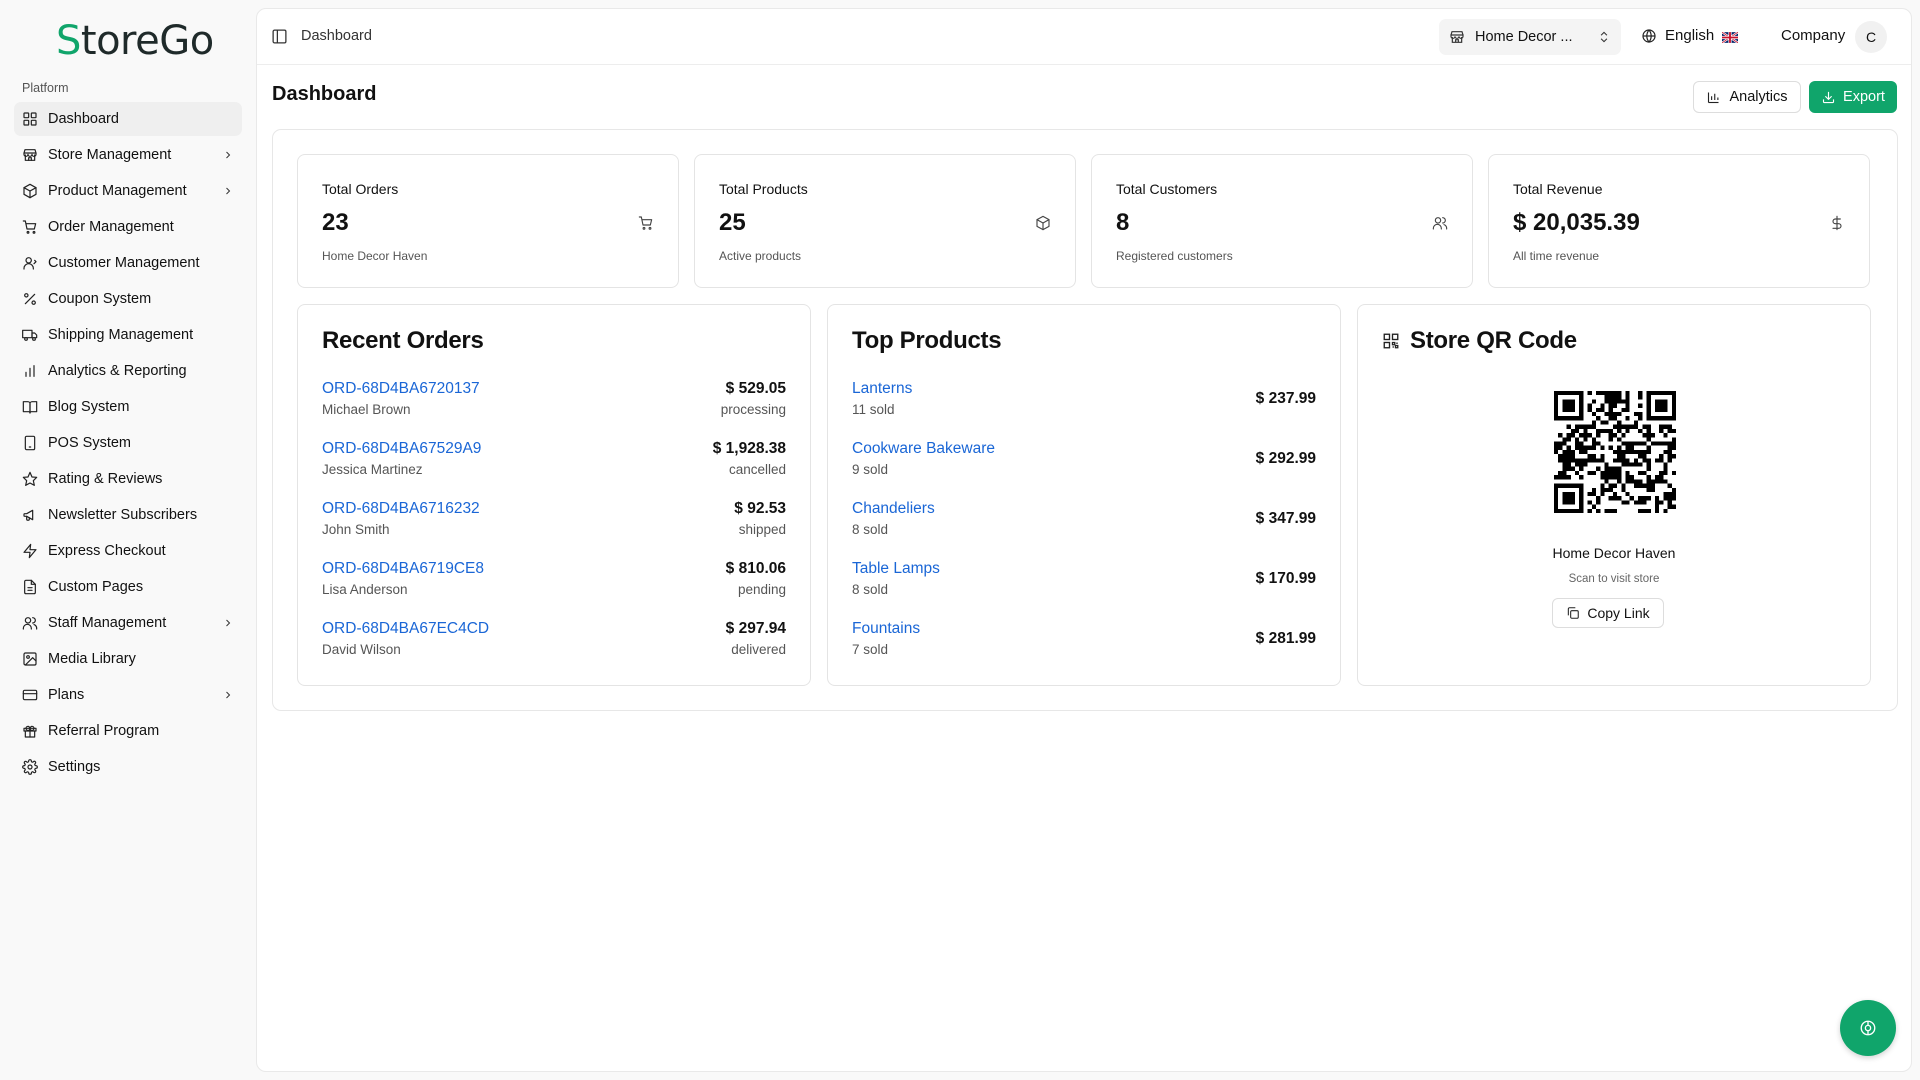 This screenshot has height=1080, width=1920. I want to click on logo-accent: S, so click(68, 41).